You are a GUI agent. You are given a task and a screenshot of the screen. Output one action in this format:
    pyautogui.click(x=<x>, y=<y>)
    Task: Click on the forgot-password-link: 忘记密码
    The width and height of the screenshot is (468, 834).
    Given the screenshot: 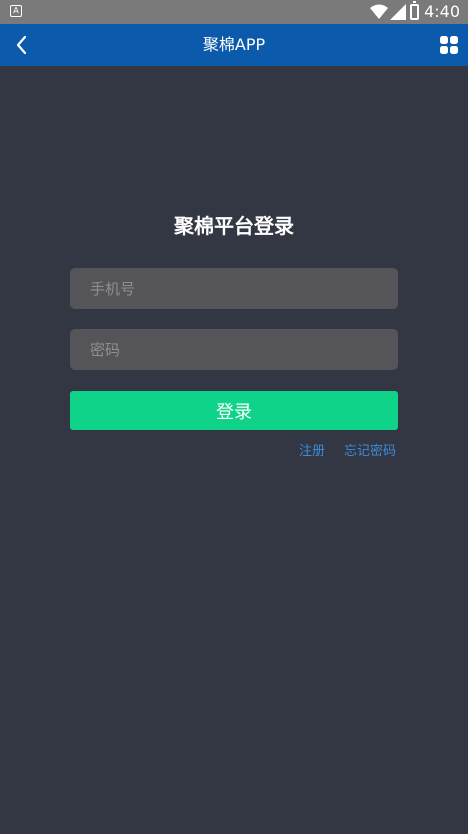 What is the action you would take?
    pyautogui.click(x=370, y=452)
    